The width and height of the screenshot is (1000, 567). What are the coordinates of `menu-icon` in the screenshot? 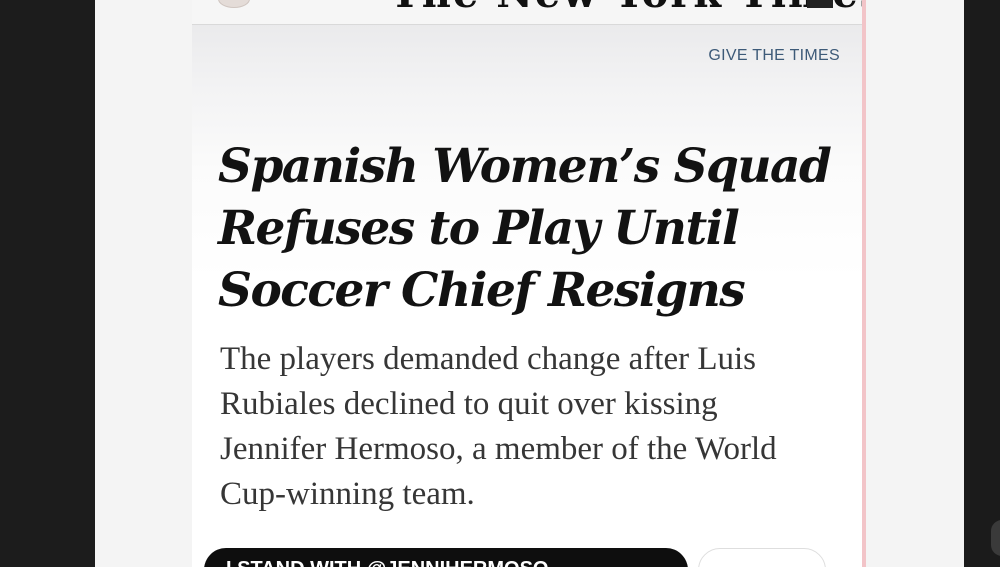 It's located at (820, 4).